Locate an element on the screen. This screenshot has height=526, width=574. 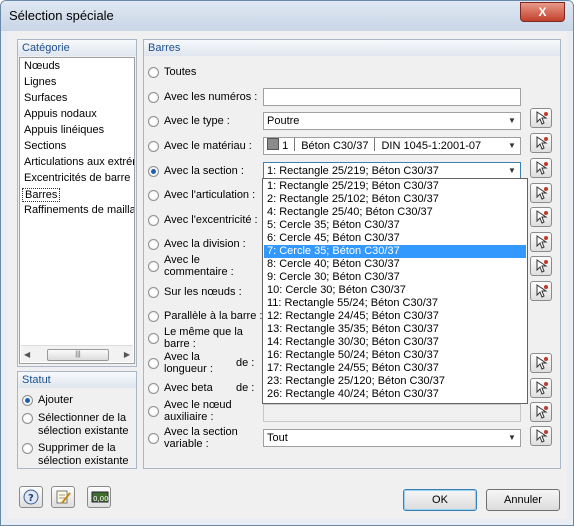
pick-articulation-button is located at coordinates (541, 193).